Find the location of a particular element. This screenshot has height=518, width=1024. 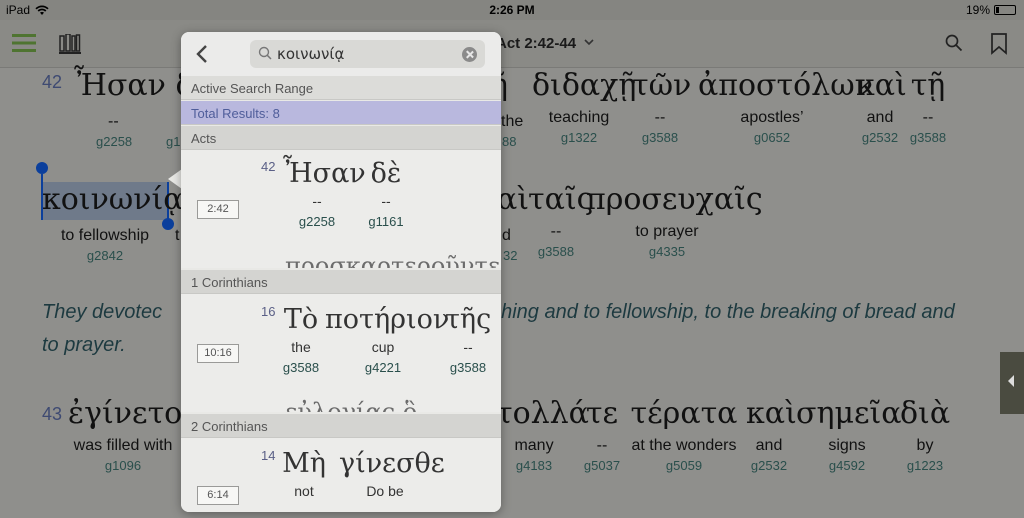

library-icon is located at coordinates (70, 44).